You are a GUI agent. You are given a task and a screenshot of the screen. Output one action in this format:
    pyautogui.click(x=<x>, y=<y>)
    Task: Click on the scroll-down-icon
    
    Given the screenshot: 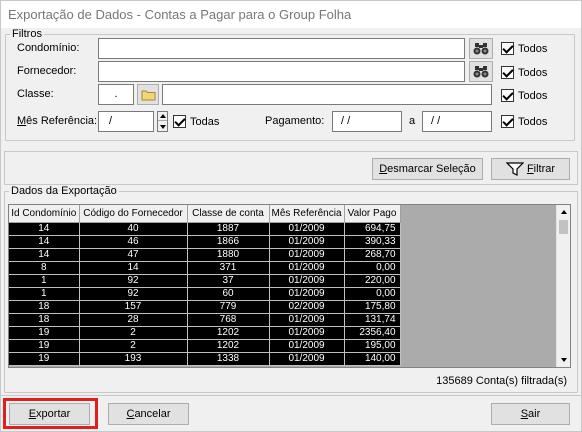 What is the action you would take?
    pyautogui.click(x=563, y=360)
    